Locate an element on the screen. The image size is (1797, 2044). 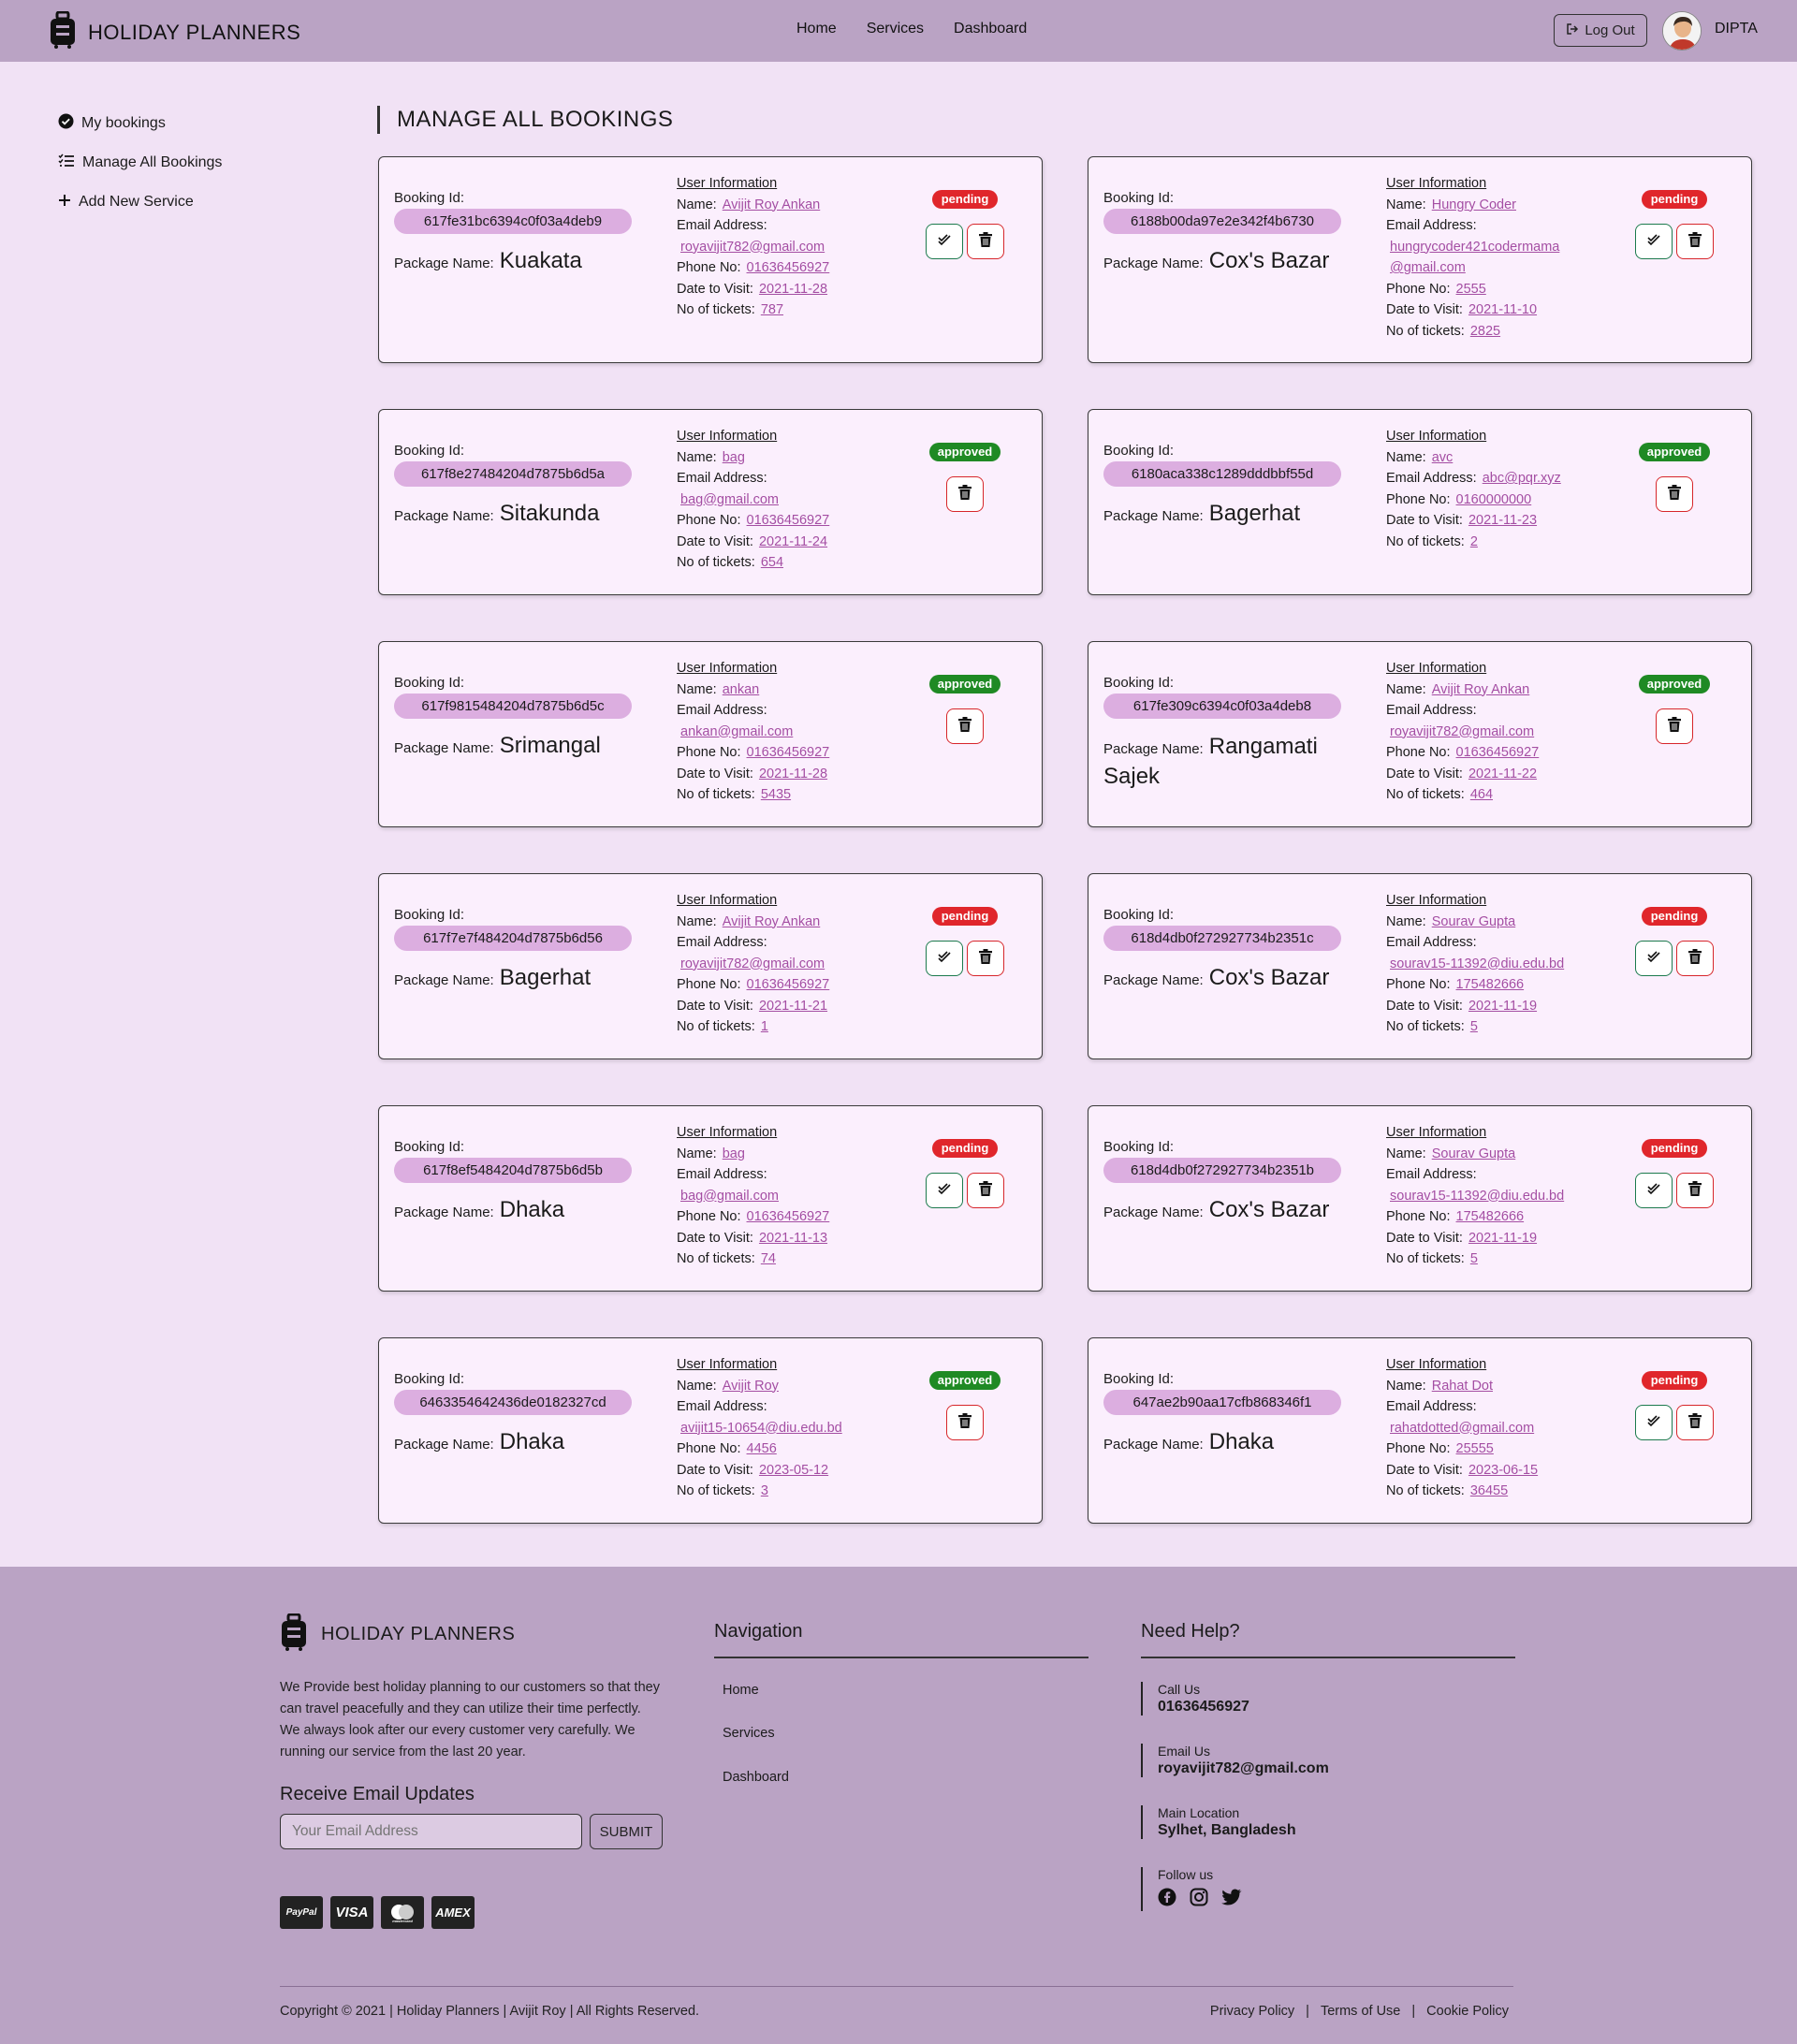
tickets-link: 3 is located at coordinates (764, 1490).